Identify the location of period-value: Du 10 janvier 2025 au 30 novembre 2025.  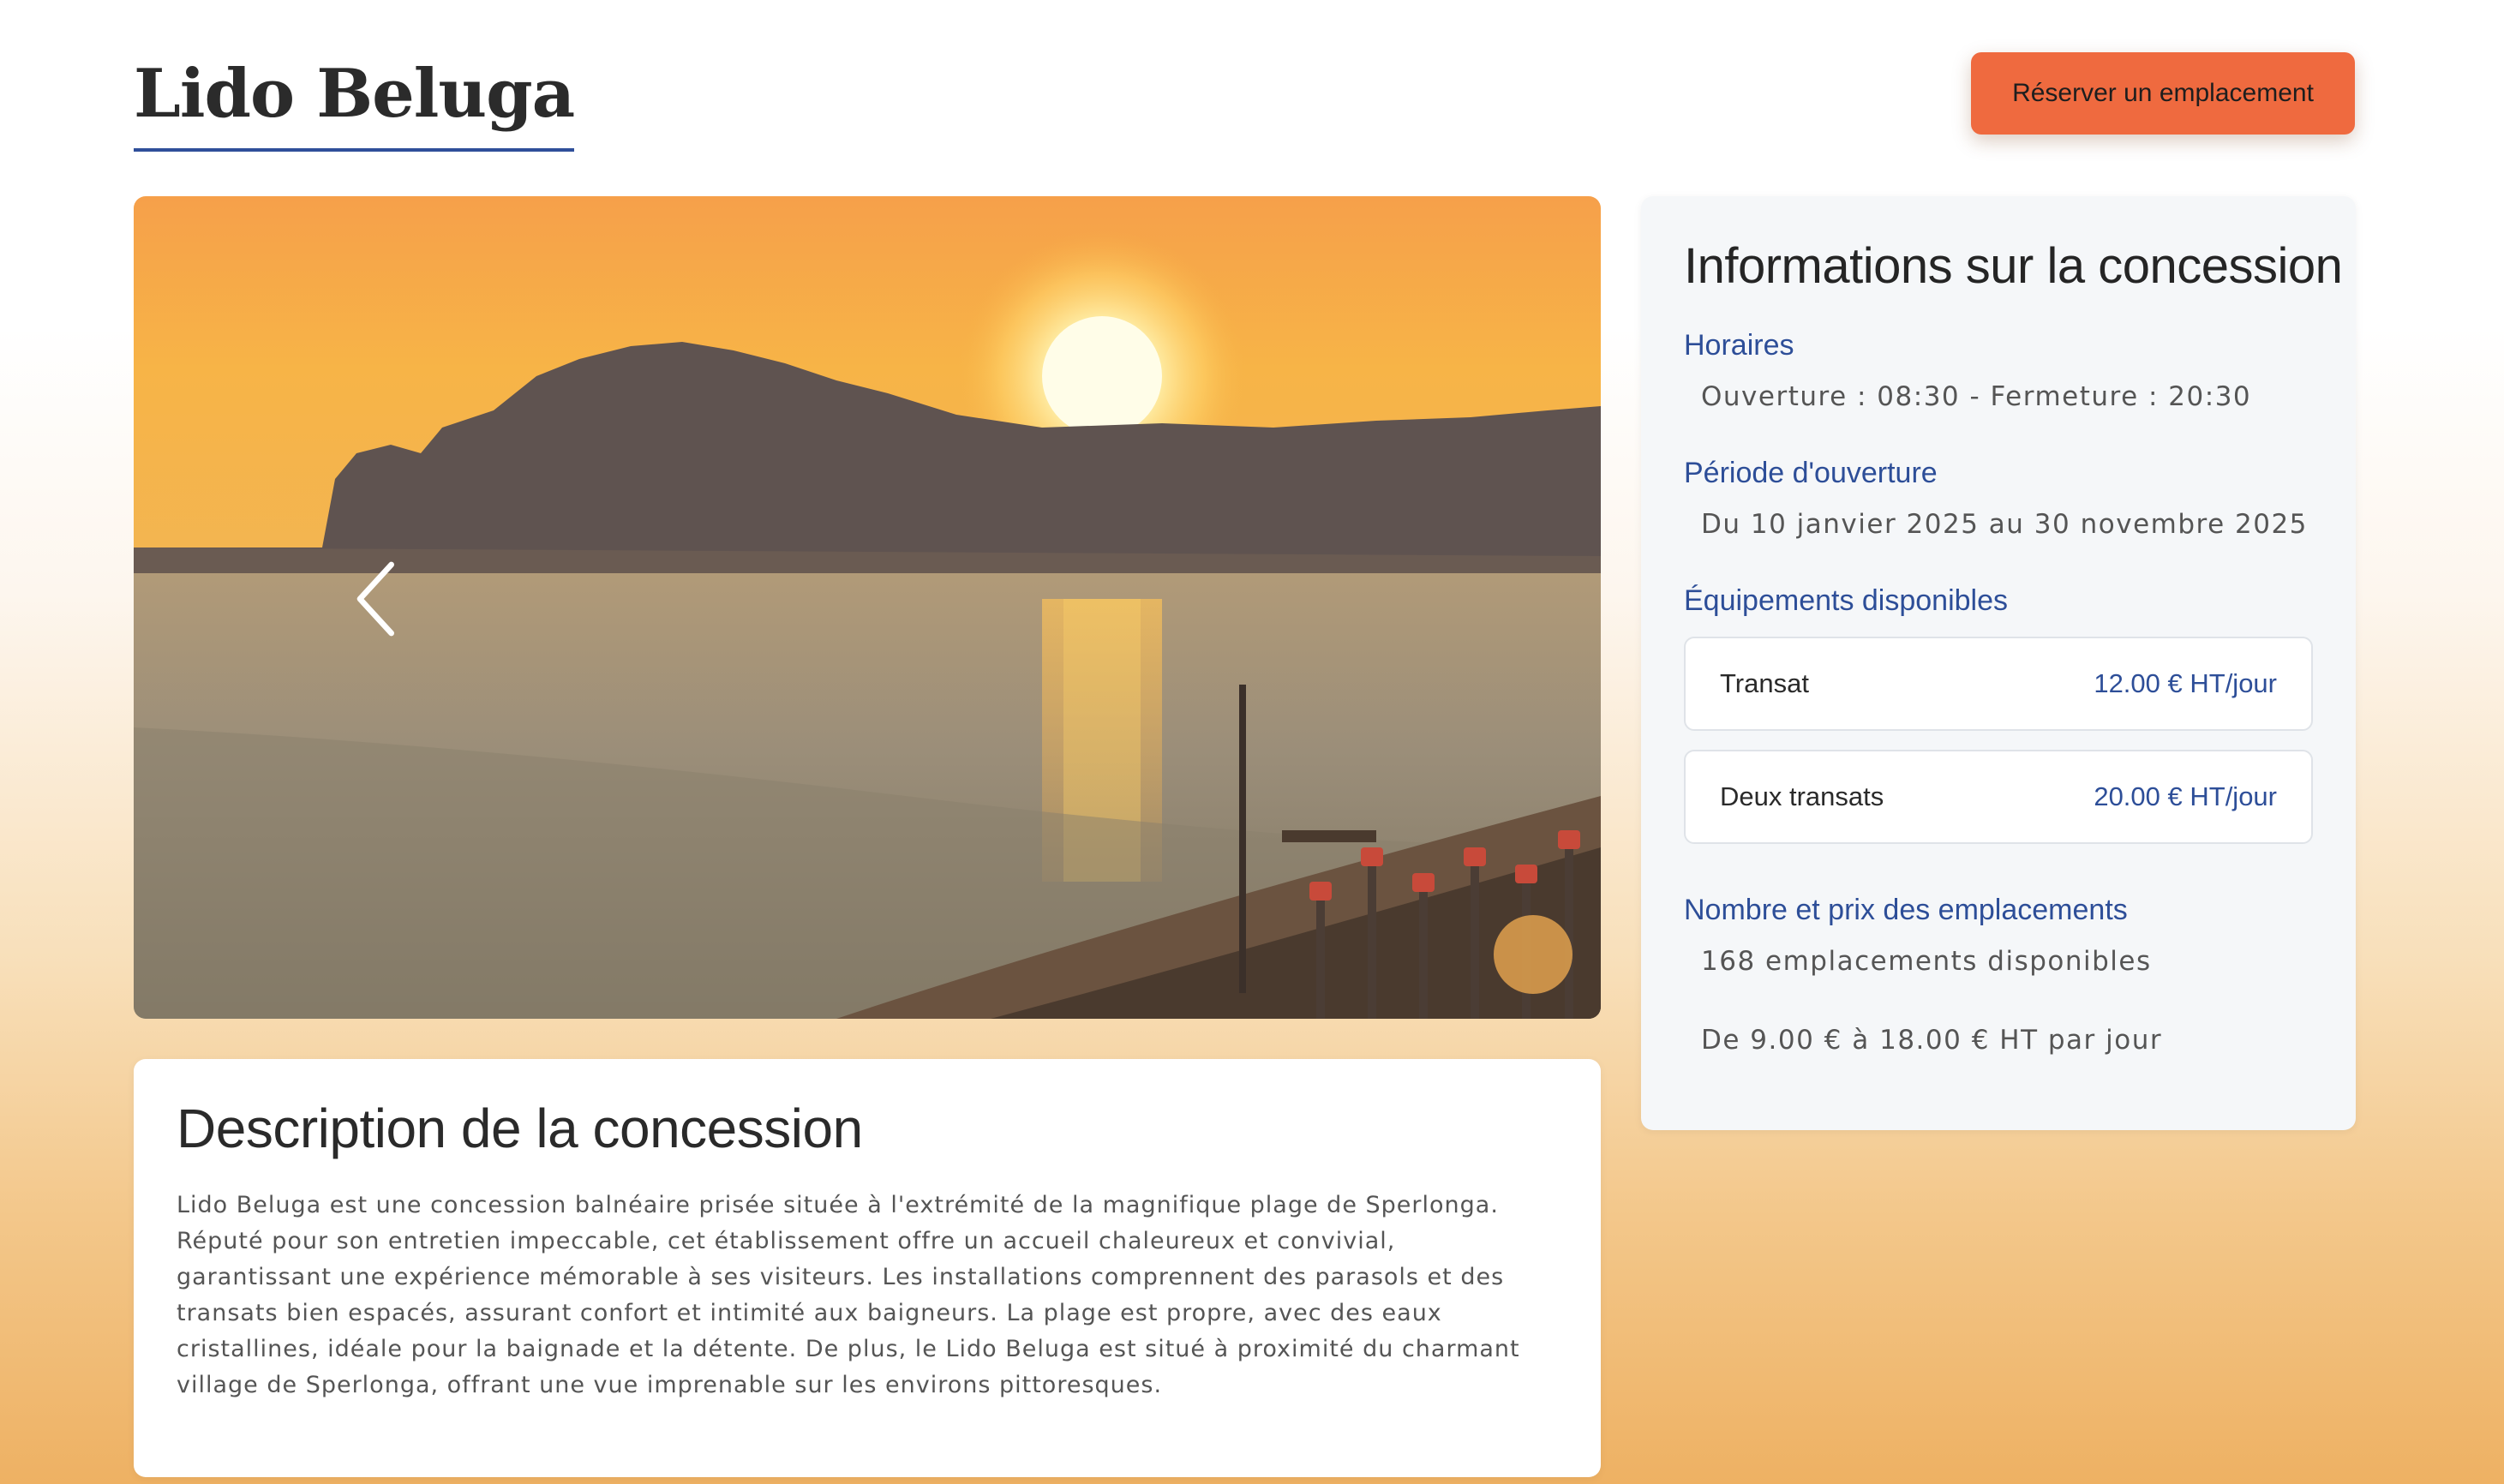
(2004, 524).